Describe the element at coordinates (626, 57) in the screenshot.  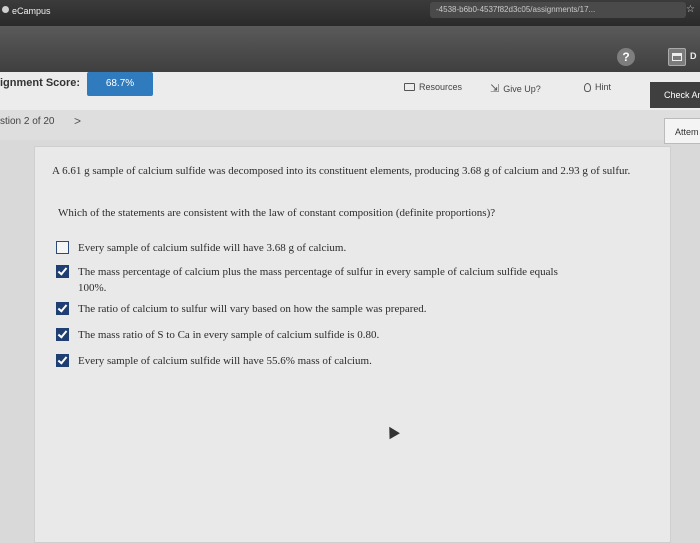
I see `help-icon: ?` at that location.